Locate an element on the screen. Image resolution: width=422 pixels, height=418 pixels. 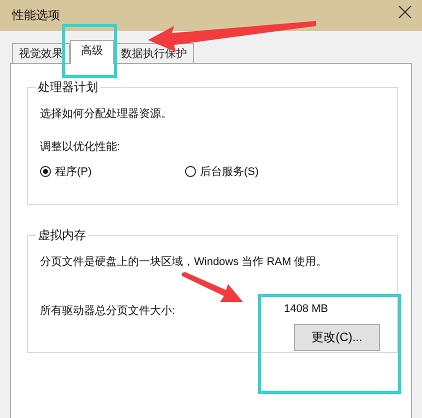
radio-option: 后台服务(S) is located at coordinates (257, 171).